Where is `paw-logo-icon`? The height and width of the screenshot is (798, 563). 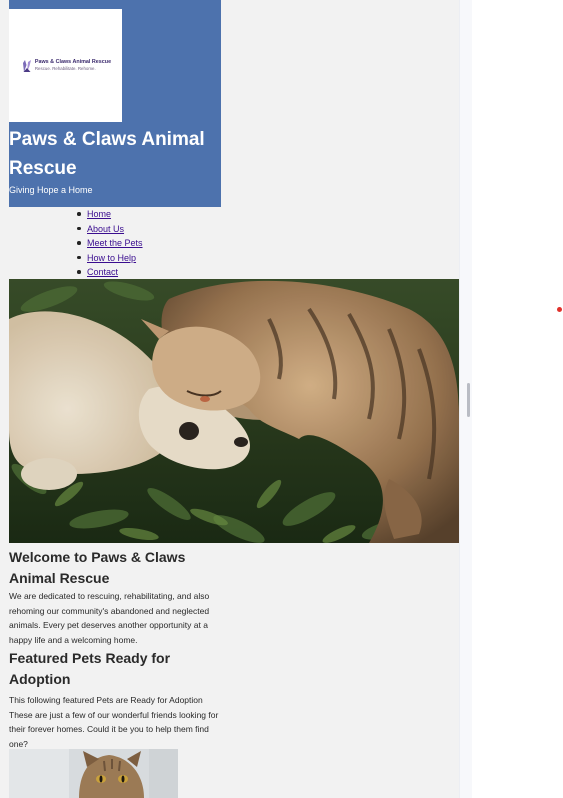
paw-logo-icon is located at coordinates (26, 65).